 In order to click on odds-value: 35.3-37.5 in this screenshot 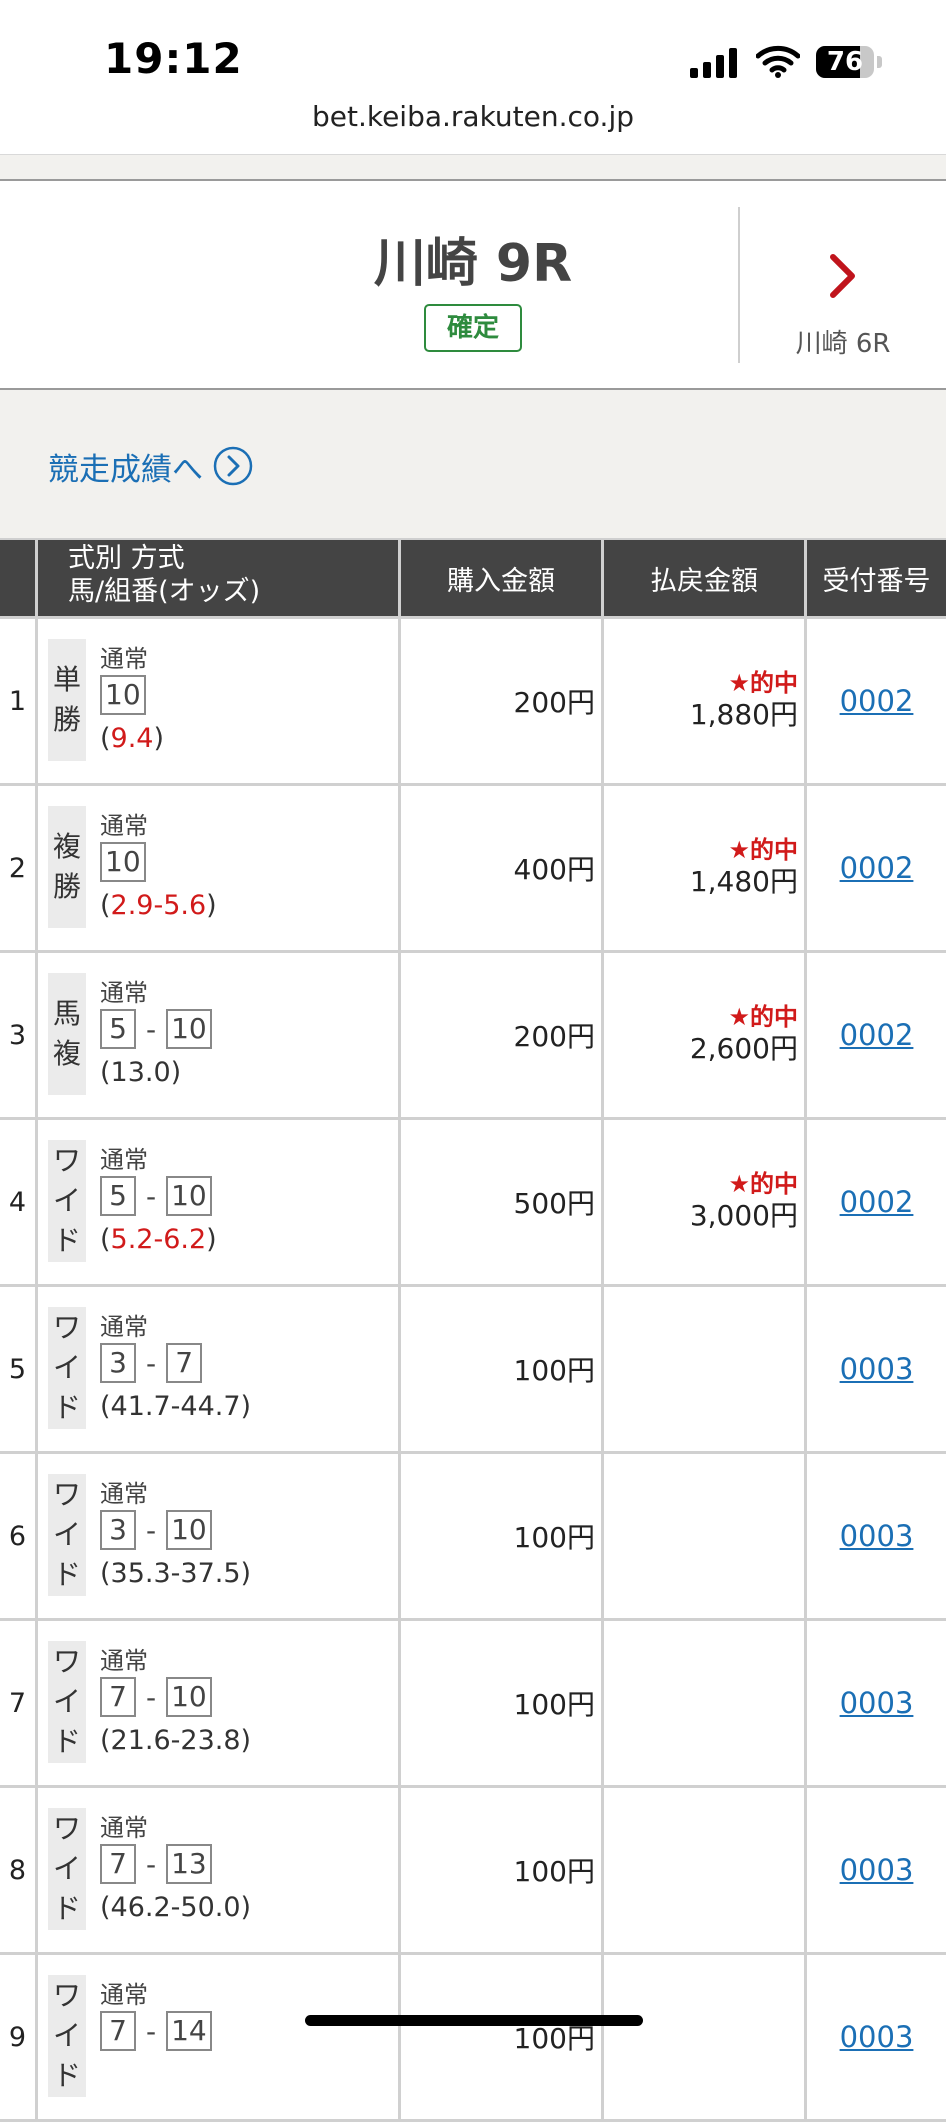, I will do `click(175, 1573)`.